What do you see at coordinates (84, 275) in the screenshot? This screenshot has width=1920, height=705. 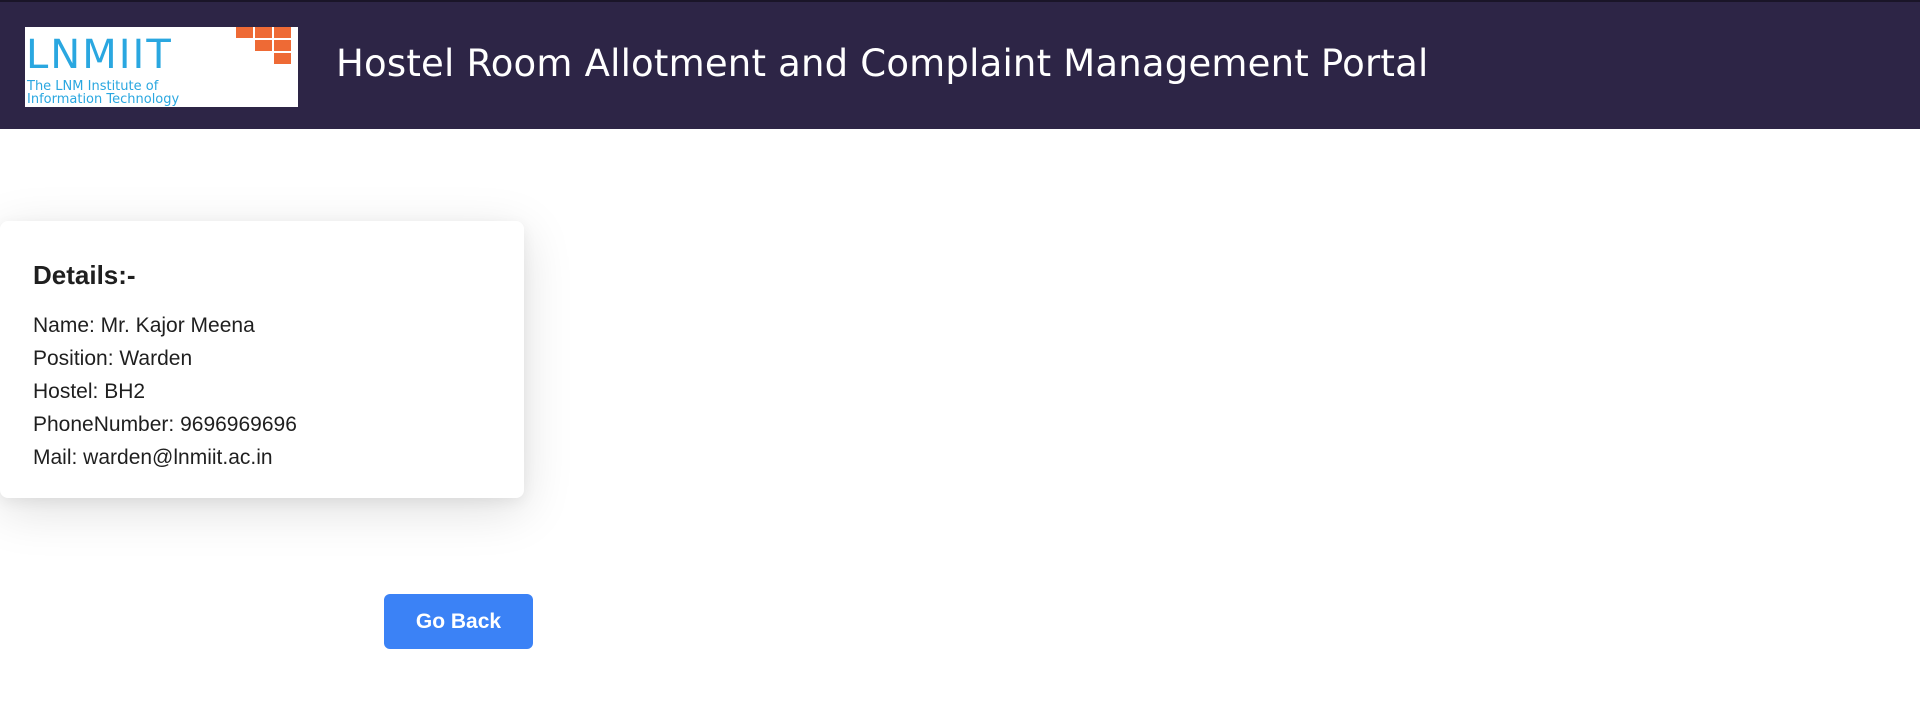 I see `details-heading: Details:-` at bounding box center [84, 275].